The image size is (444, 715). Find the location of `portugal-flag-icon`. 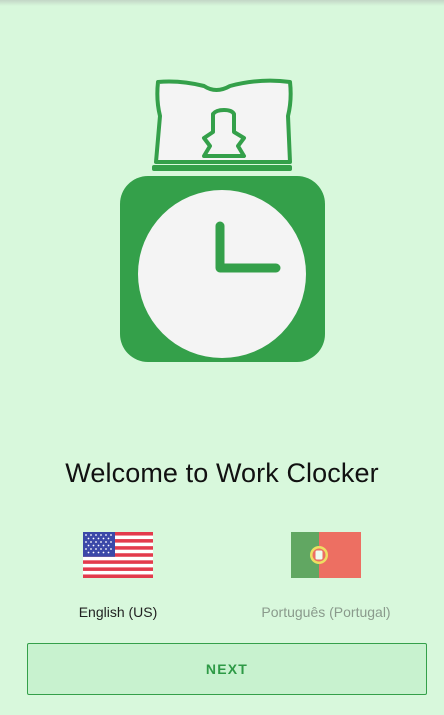

portugal-flag-icon is located at coordinates (326, 555).